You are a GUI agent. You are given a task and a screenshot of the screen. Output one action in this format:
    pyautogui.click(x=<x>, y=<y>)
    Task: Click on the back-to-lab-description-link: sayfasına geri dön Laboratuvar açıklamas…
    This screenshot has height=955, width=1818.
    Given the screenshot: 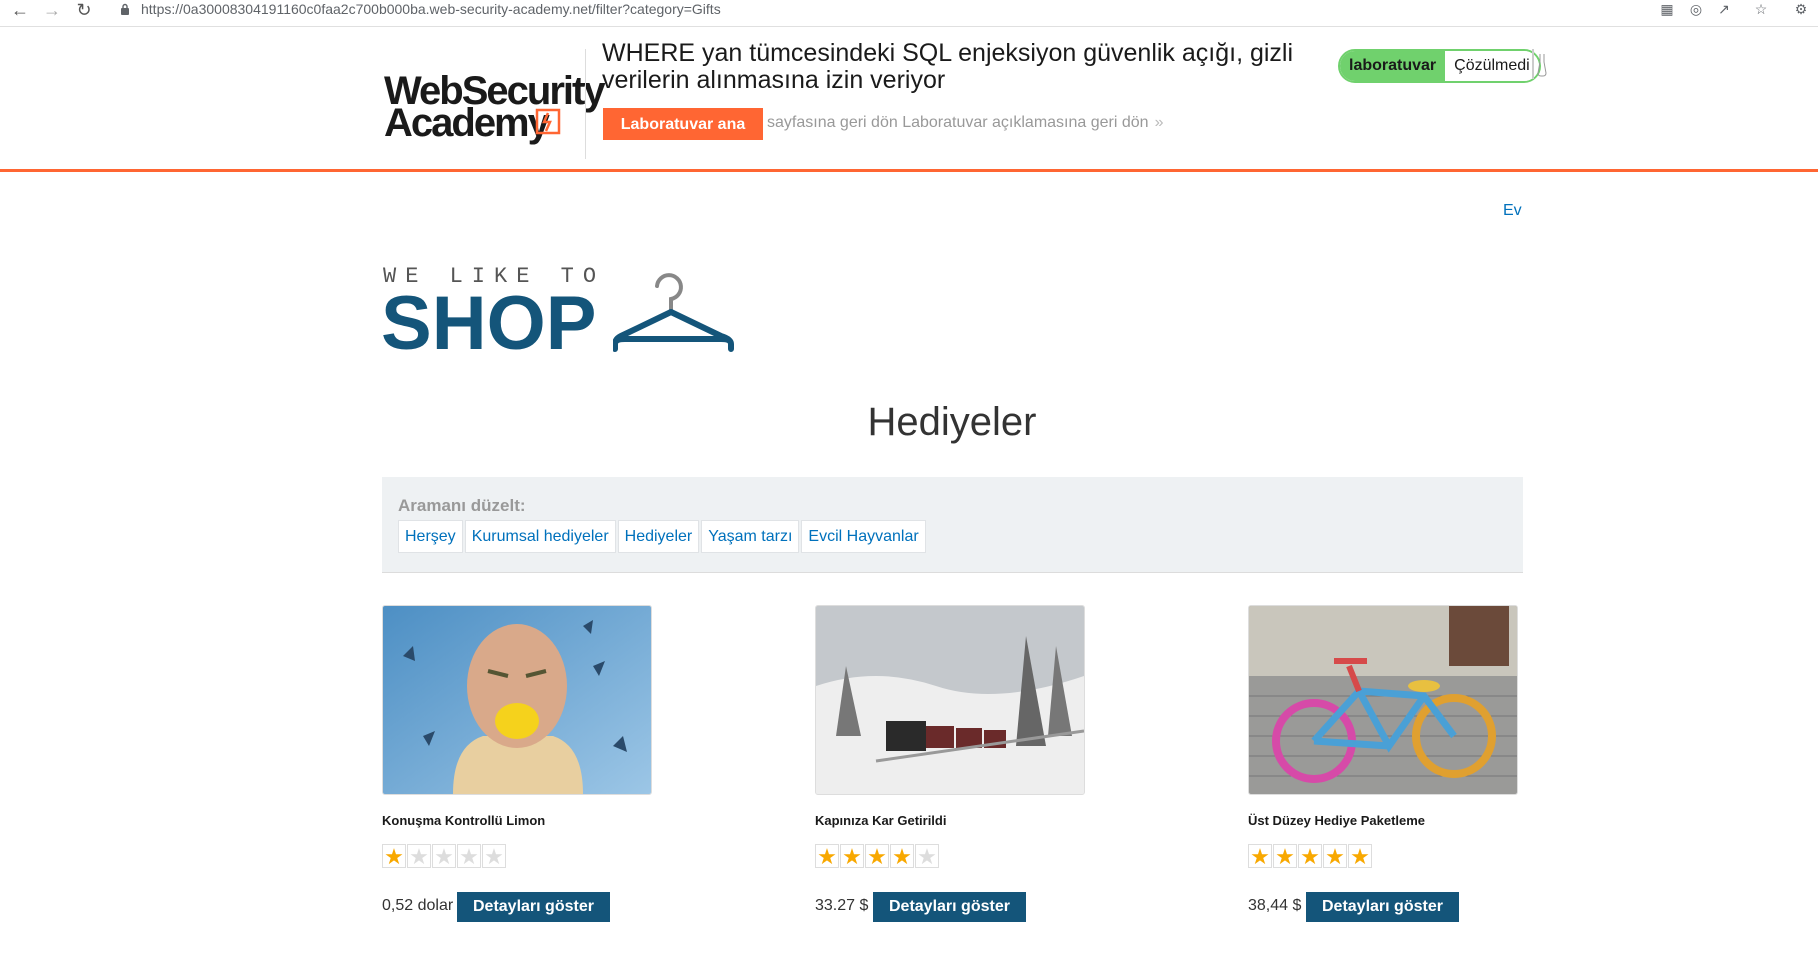 What is the action you would take?
    pyautogui.click(x=965, y=123)
    